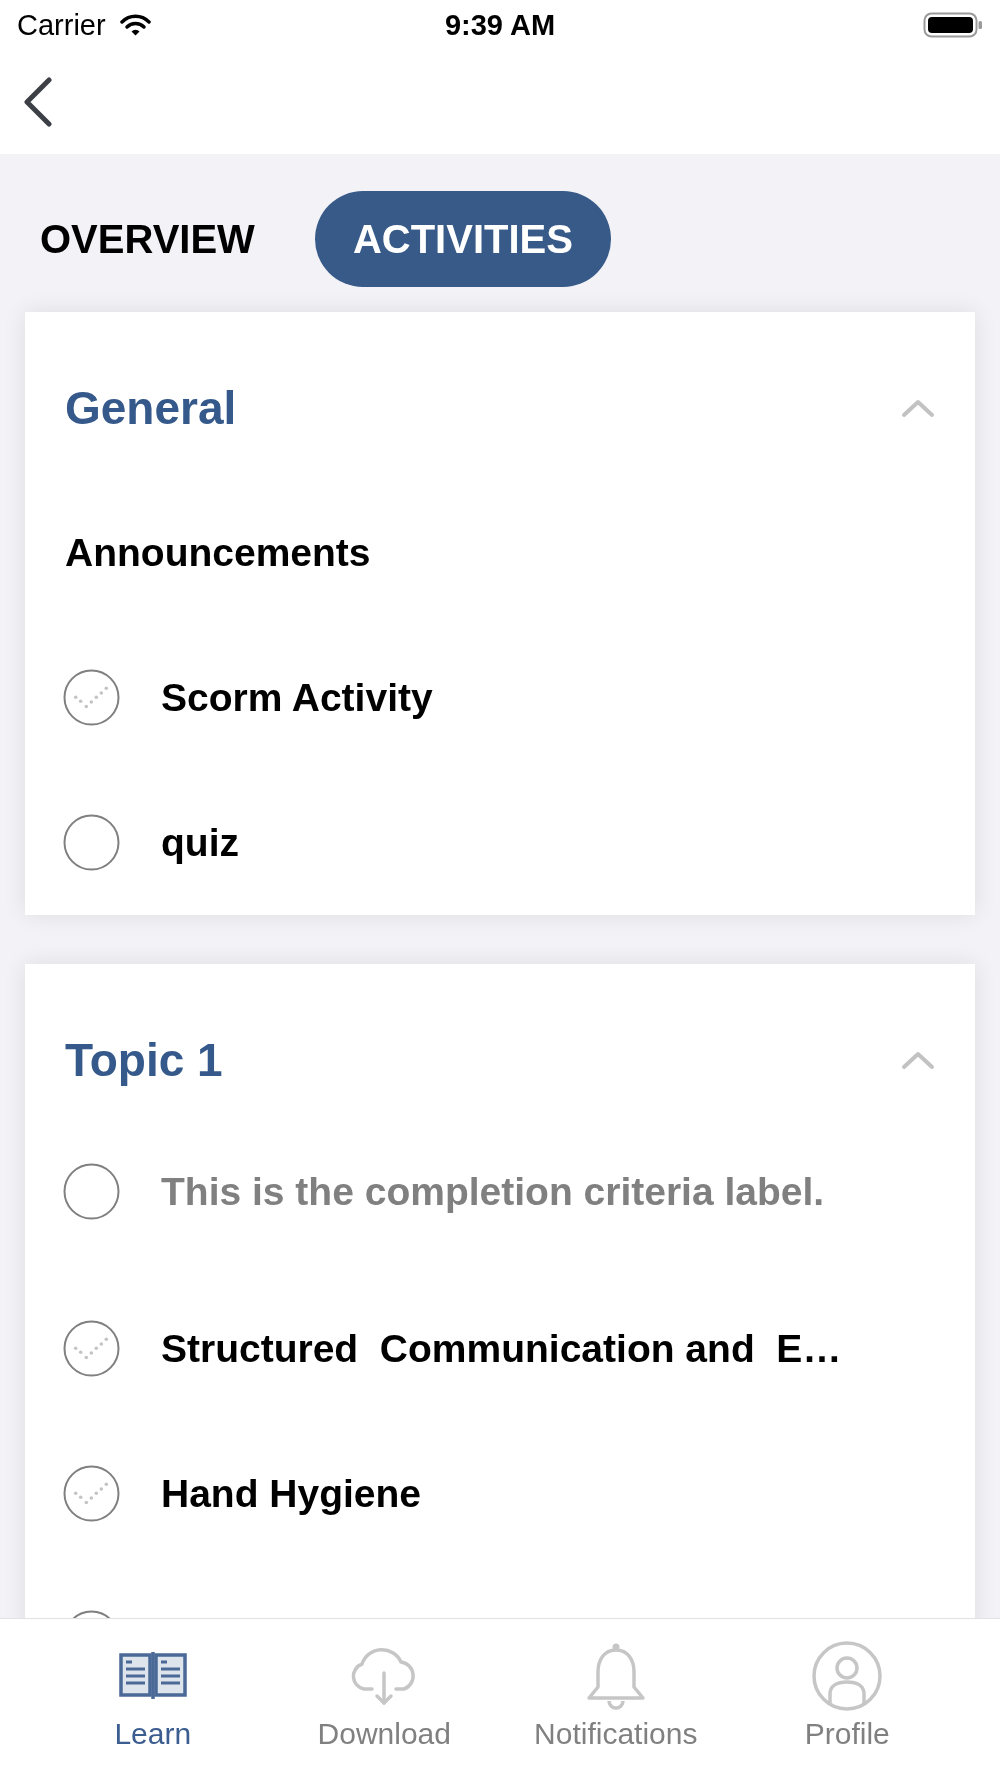 This screenshot has height=1778, width=1000. Describe the element at coordinates (248, 697) in the screenshot. I see `activity-item: Scorm Activity` at that location.